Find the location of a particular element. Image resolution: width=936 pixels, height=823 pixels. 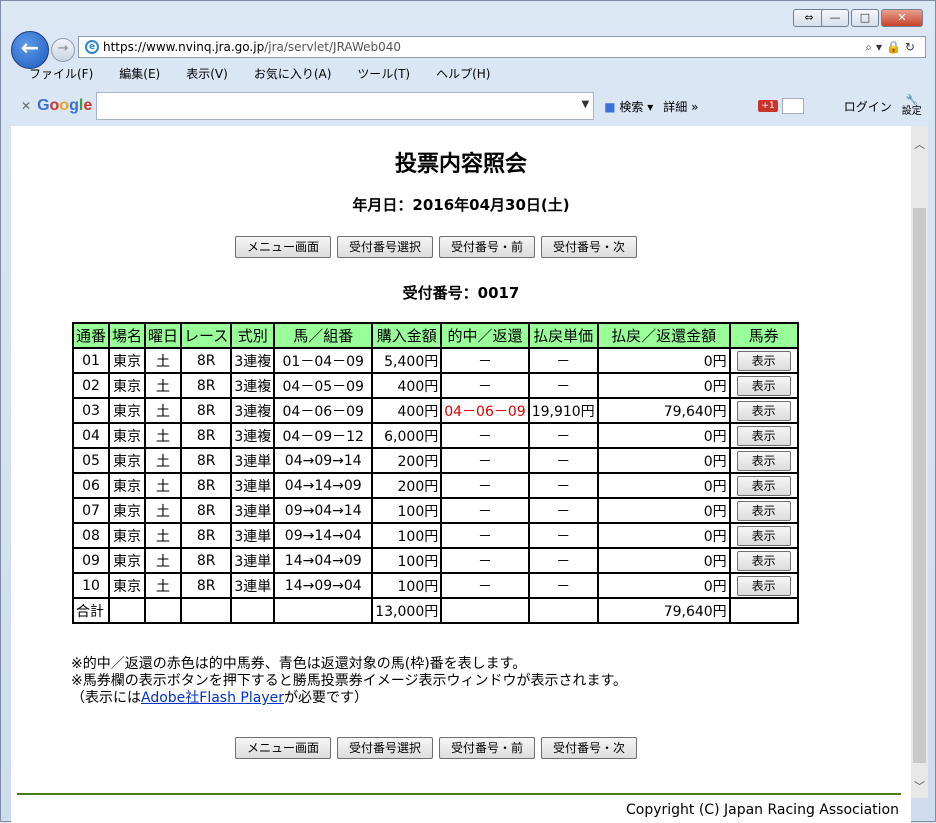

scroll-up-icon: ︿ is located at coordinates (919, 145).